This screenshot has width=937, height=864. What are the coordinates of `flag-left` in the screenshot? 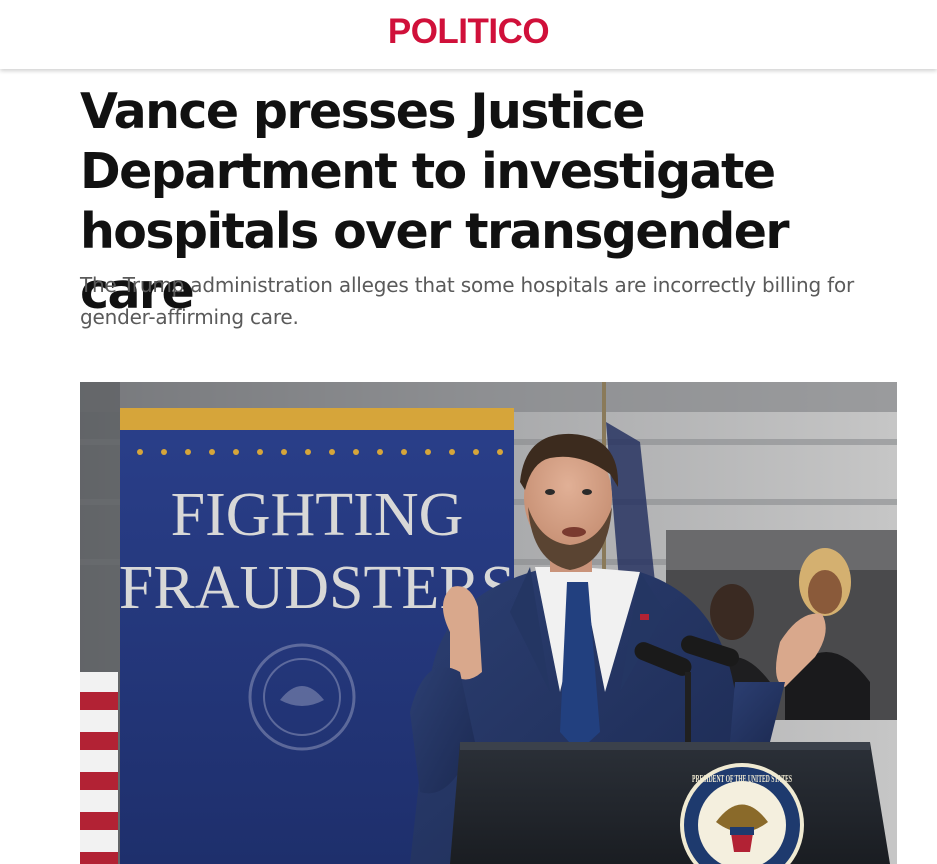 It's located at (99, 768).